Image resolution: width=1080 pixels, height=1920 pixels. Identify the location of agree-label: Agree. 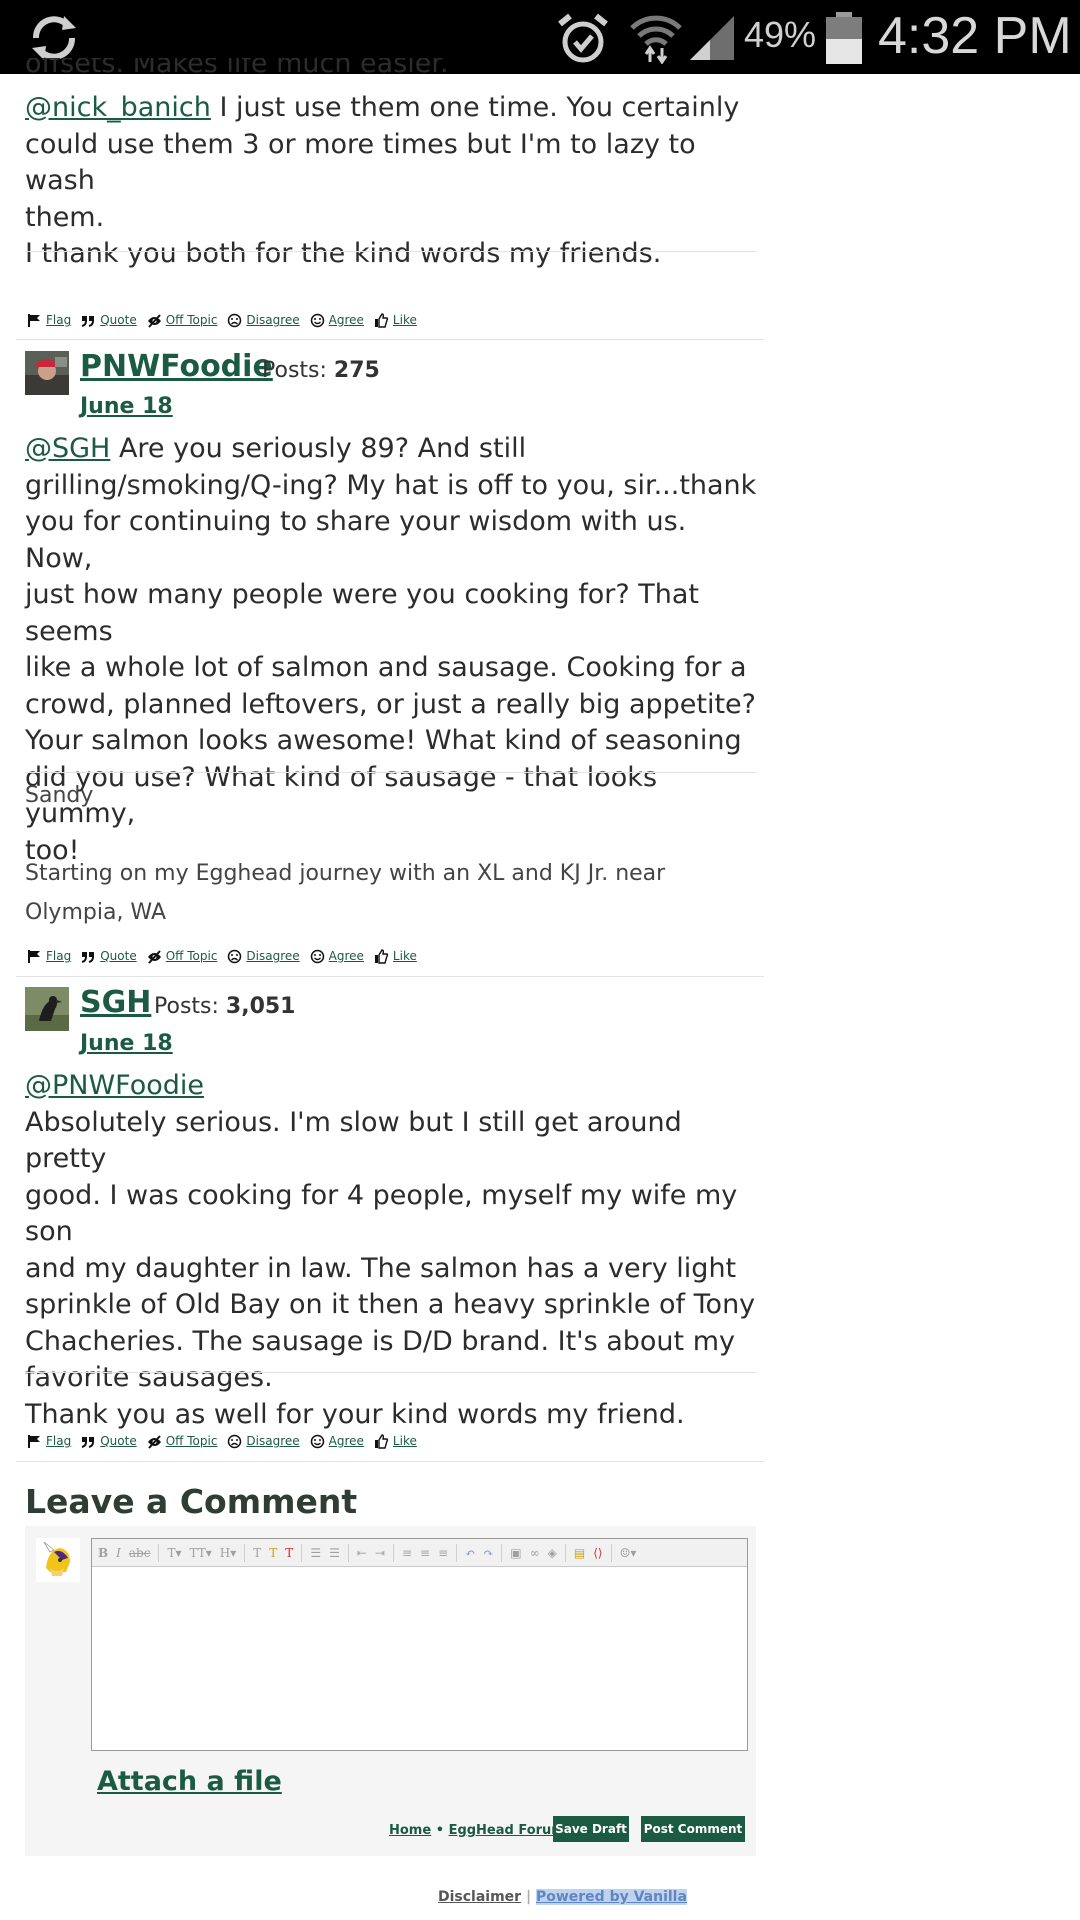
(346, 1441).